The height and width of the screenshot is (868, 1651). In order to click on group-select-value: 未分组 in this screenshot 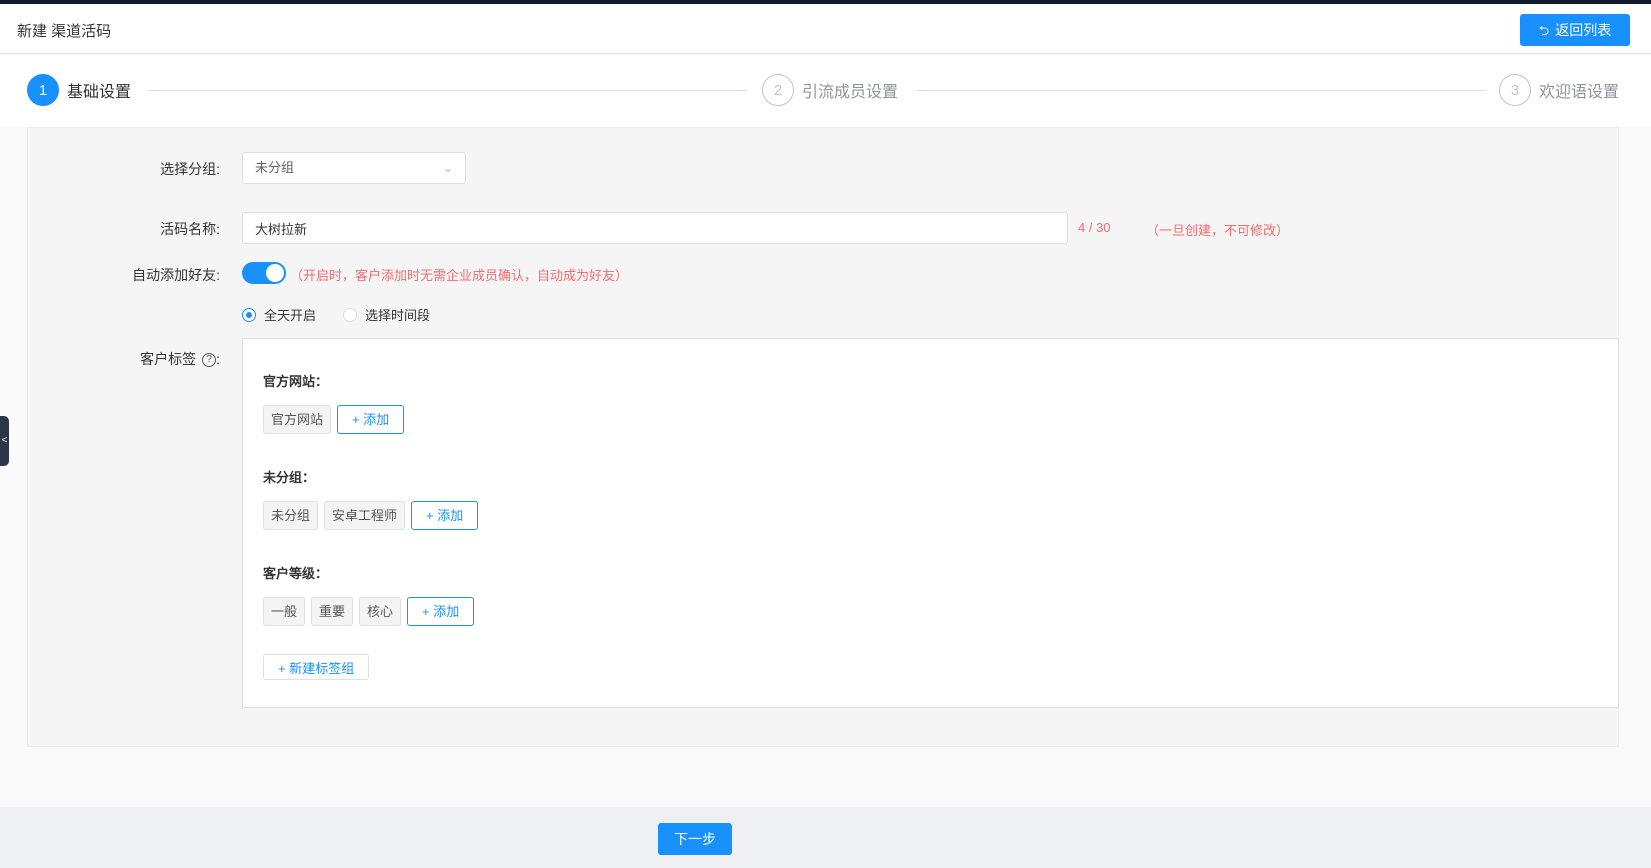, I will do `click(275, 167)`.